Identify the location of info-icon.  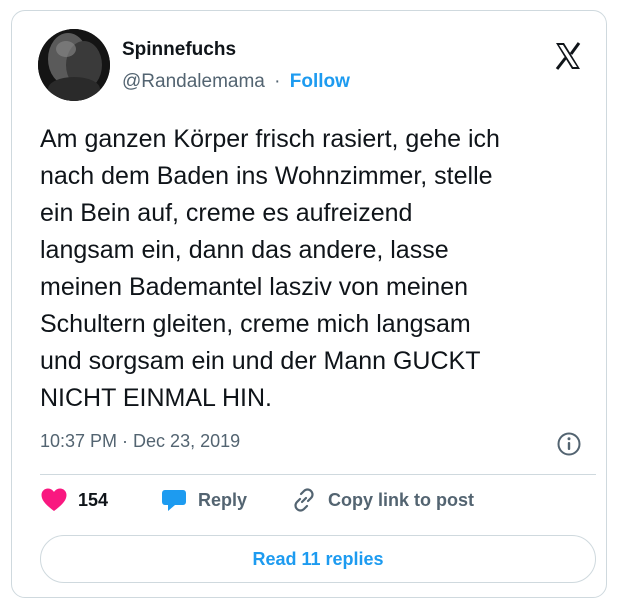
(569, 444).